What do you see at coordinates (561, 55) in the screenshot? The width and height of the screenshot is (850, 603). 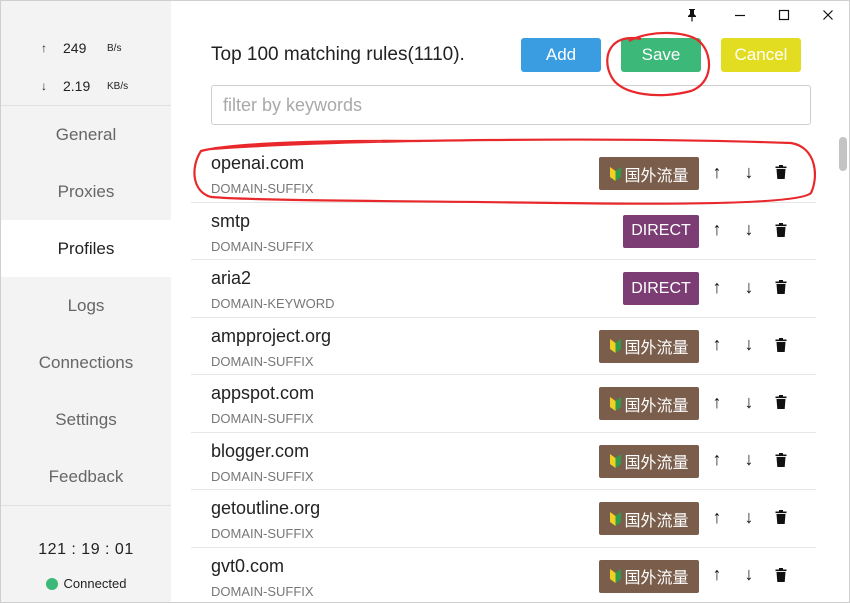 I see `add-button: Add` at bounding box center [561, 55].